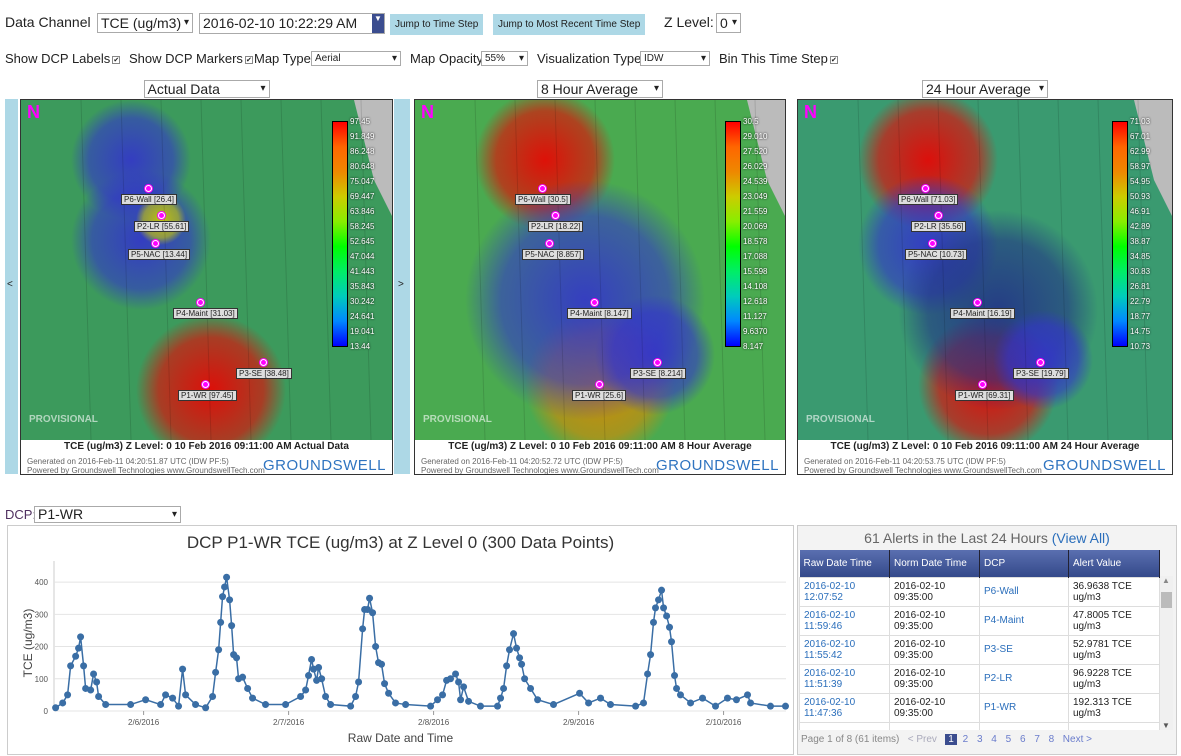 This screenshot has width=1181, height=756. Describe the element at coordinates (1081, 538) in the screenshot. I see `view-all-link: (View All)` at that location.